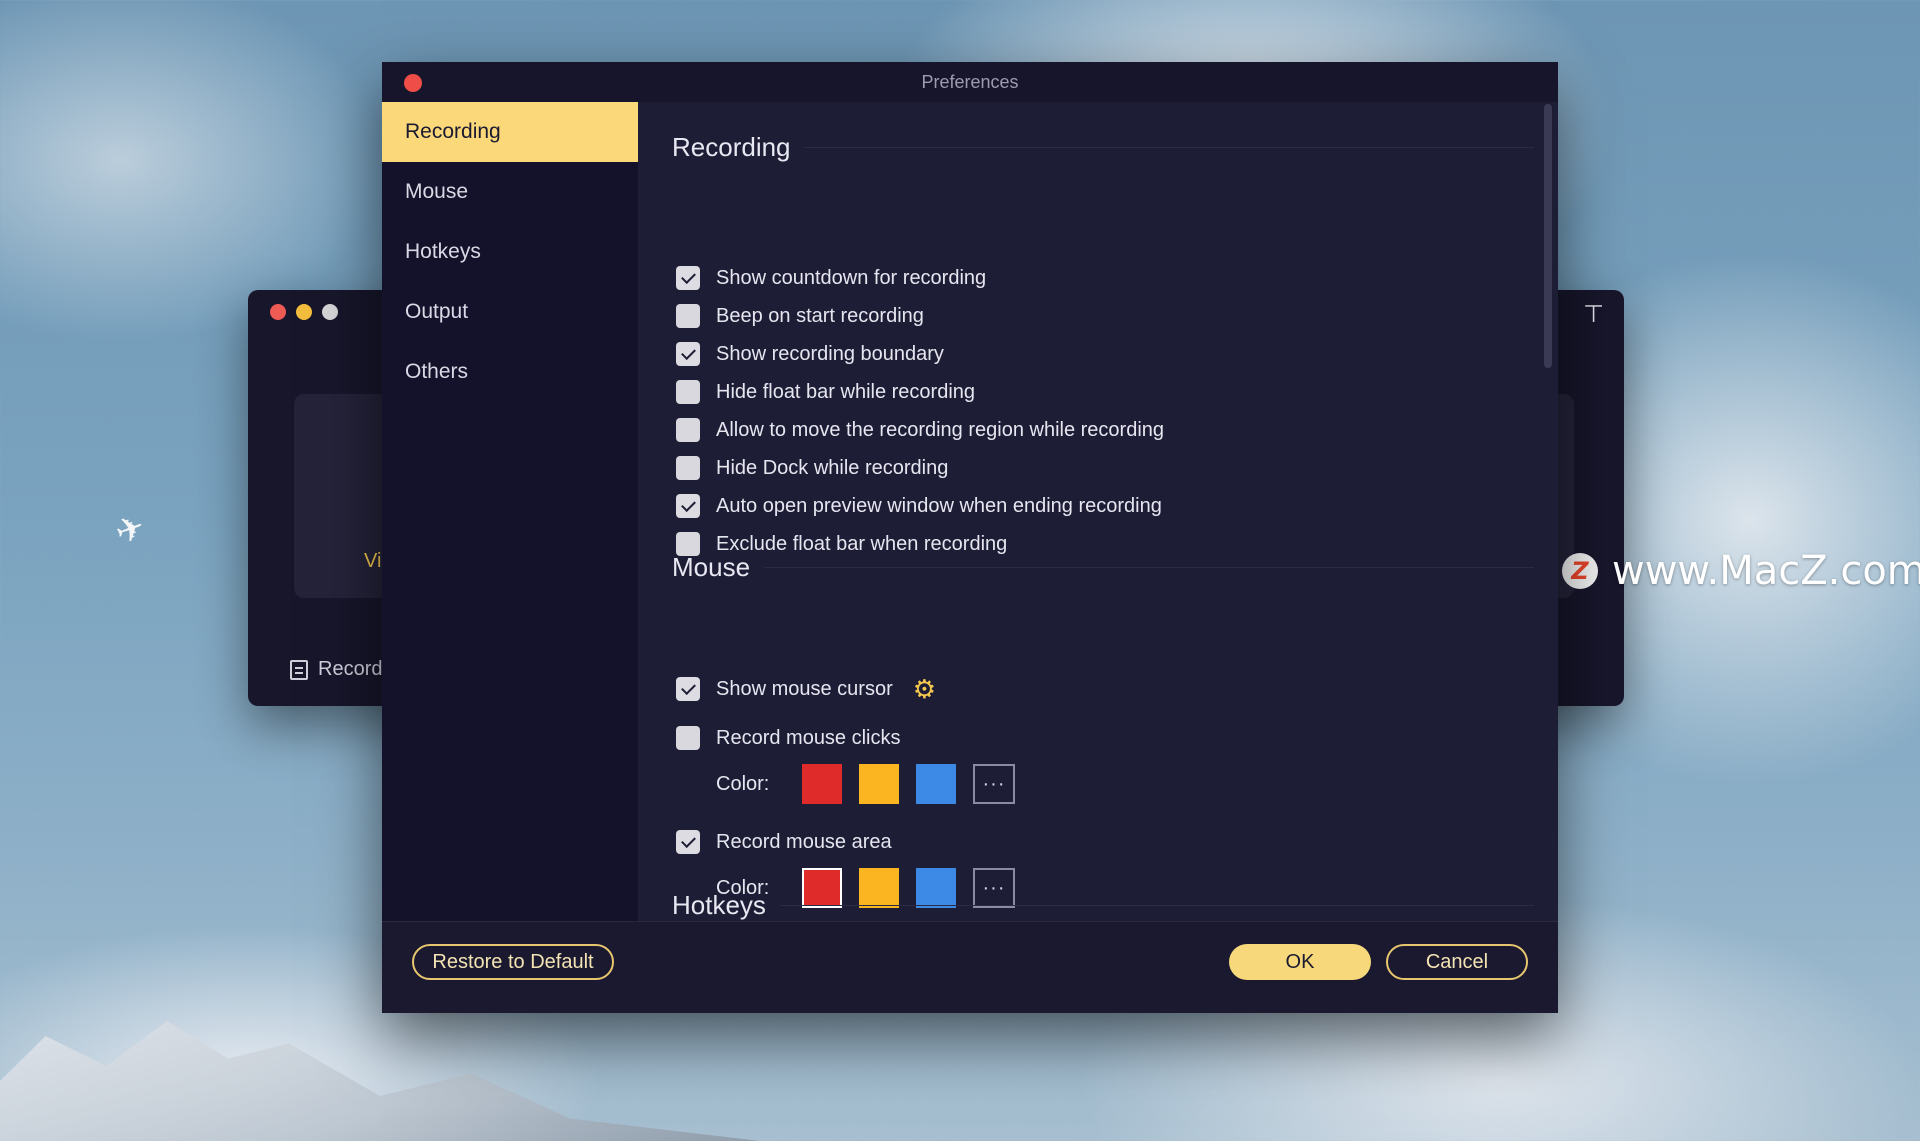  Describe the element at coordinates (970, 967) in the screenshot. I see `dialog-footer: Restore to Default OK Cancel` at that location.